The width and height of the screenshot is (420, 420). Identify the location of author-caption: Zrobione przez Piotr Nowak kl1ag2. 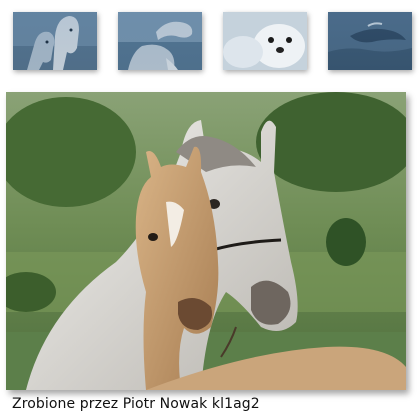
(136, 404).